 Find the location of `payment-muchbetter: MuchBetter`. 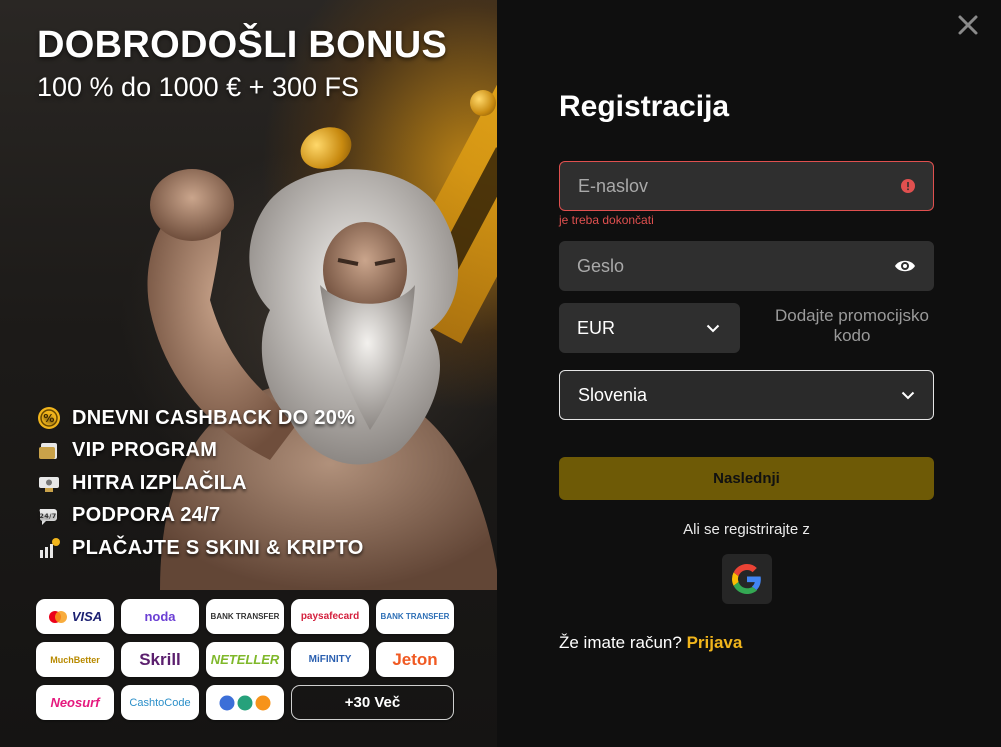

payment-muchbetter: MuchBetter is located at coordinates (75, 659).